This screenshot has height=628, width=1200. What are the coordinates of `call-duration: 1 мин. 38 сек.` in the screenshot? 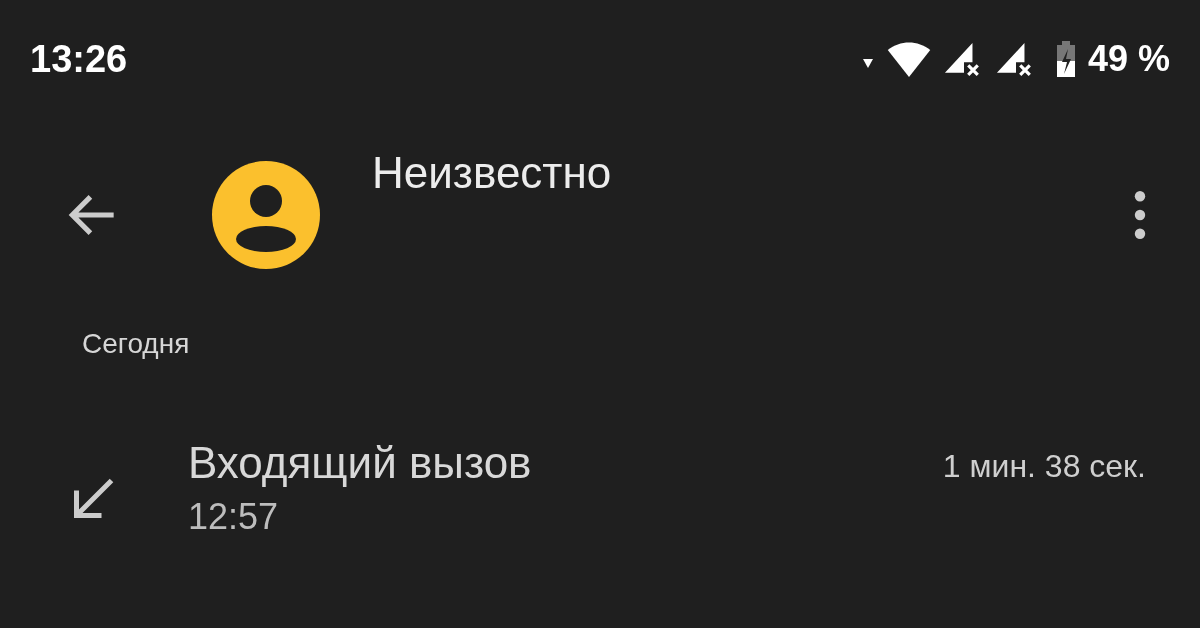 It's located at (1044, 466).